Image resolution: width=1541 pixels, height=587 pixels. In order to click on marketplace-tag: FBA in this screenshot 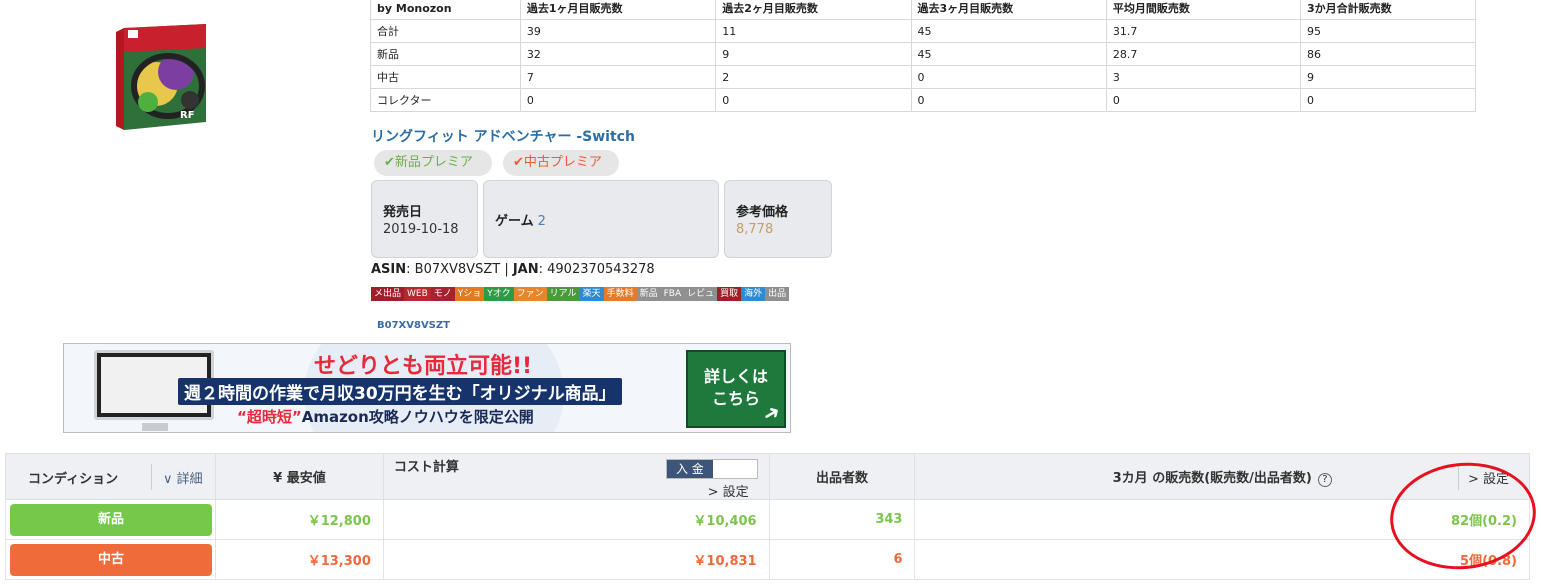, I will do `click(672, 294)`.